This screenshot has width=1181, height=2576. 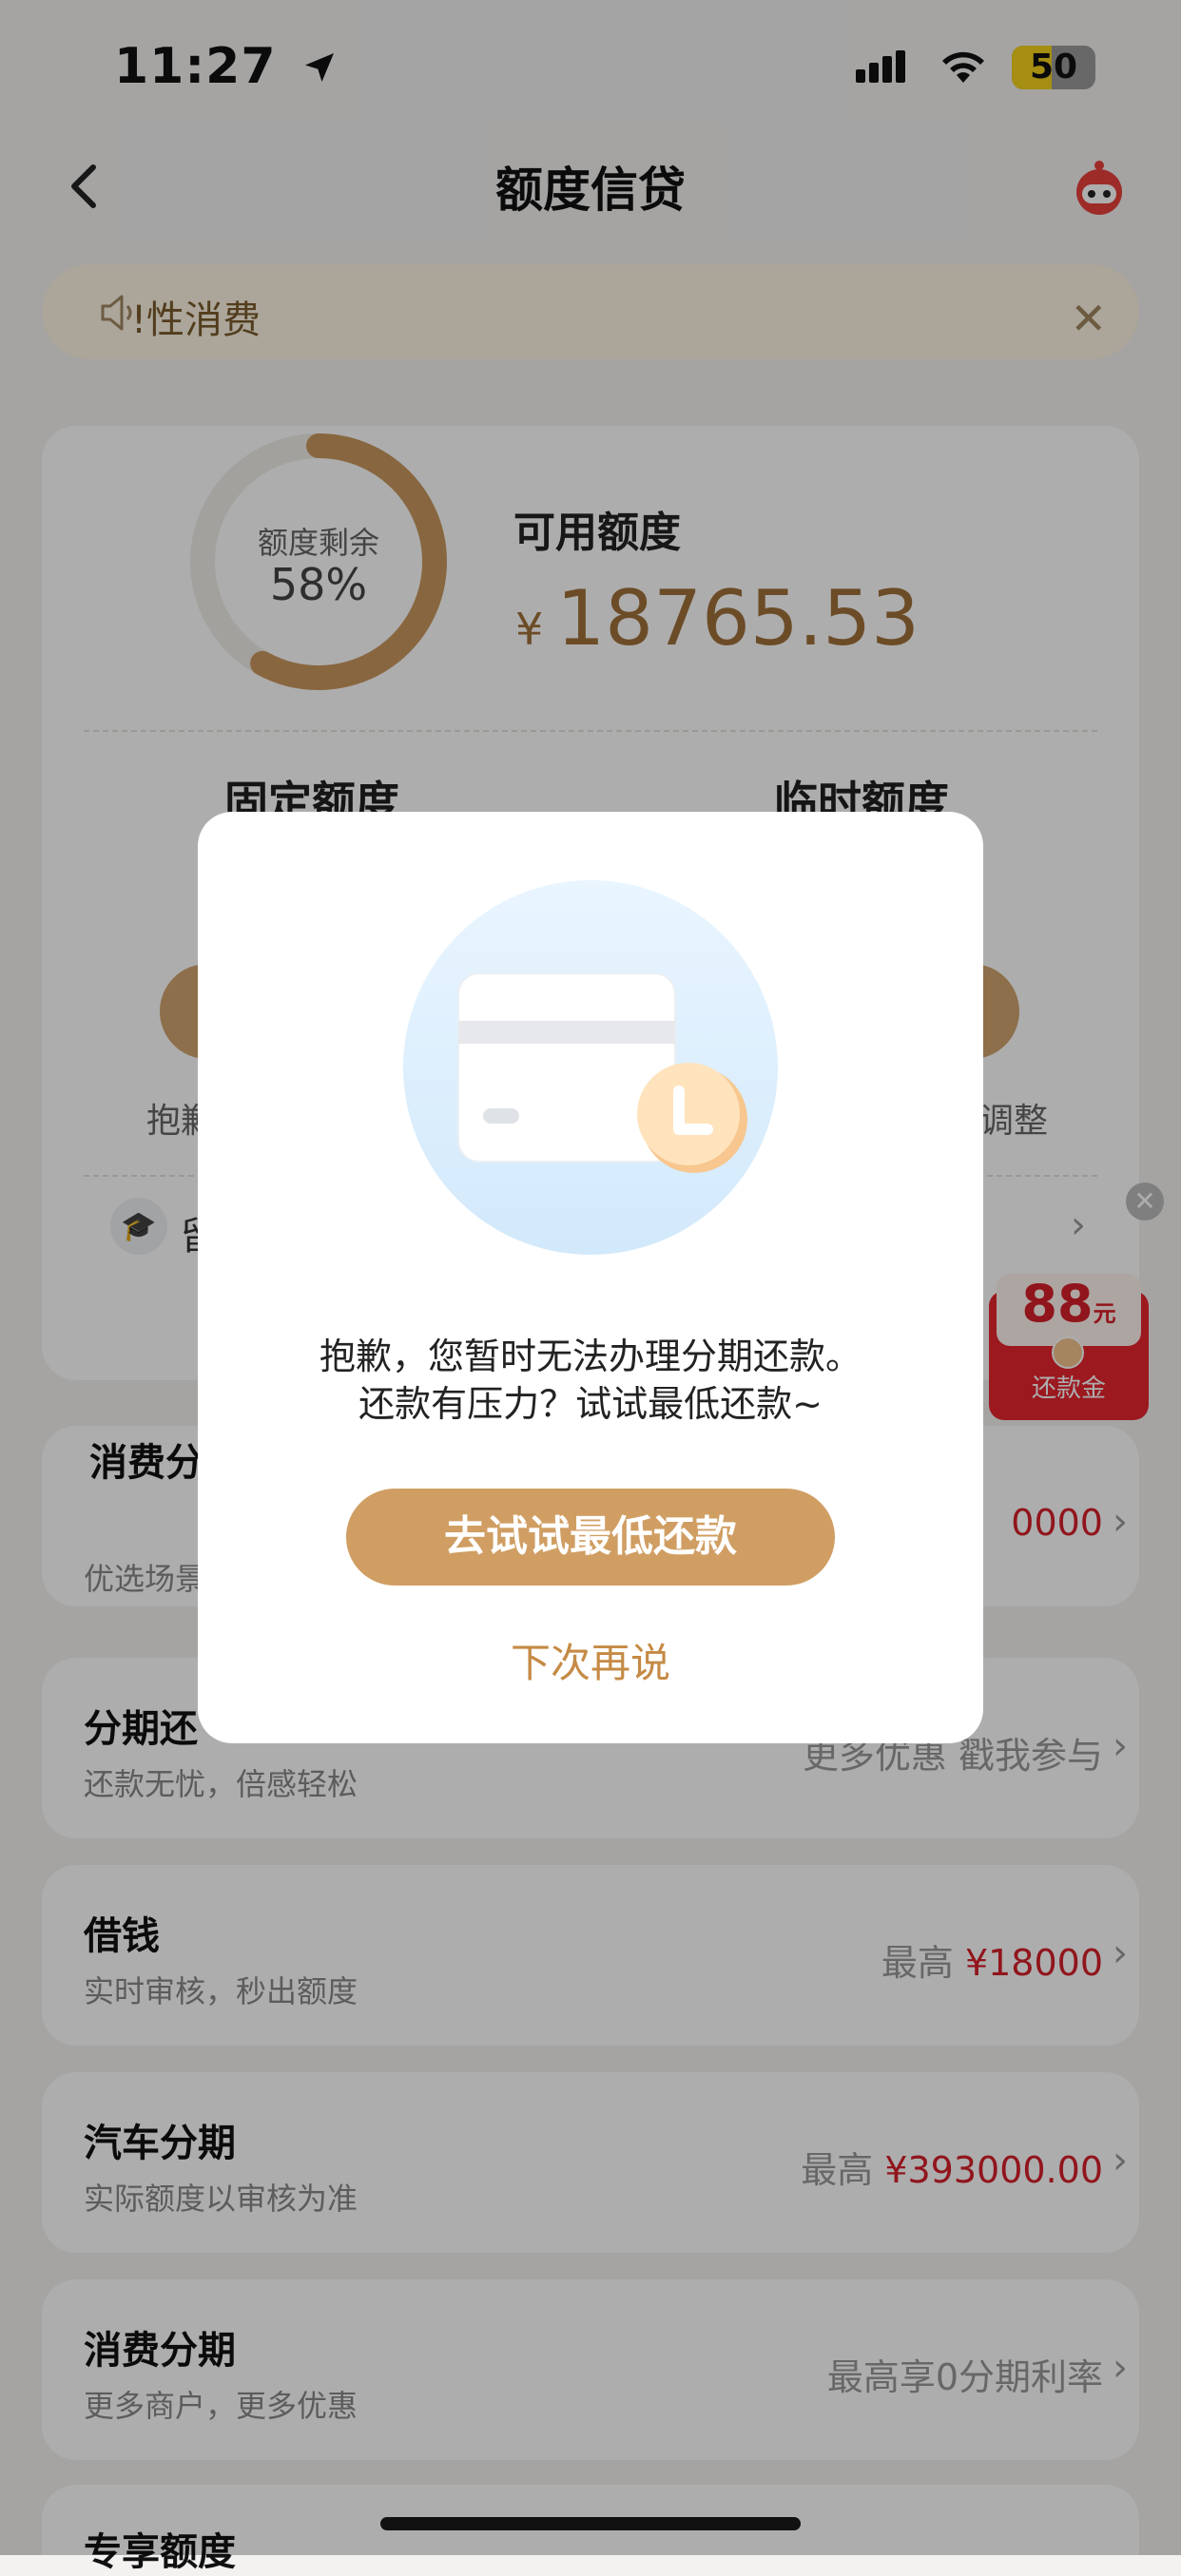 What do you see at coordinates (590, 1068) in the screenshot?
I see `credit-card-clock-icon` at bounding box center [590, 1068].